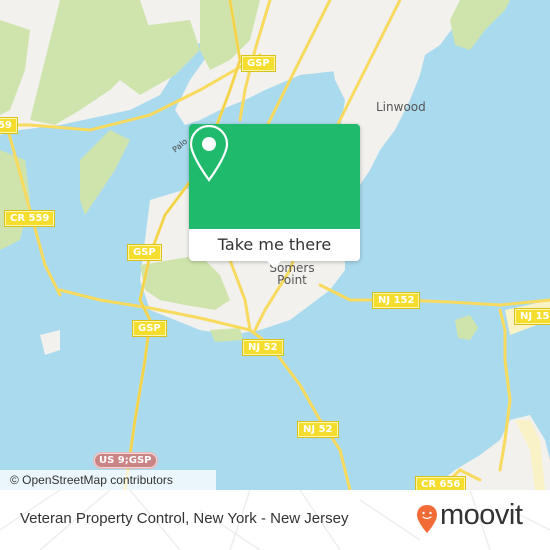 The width and height of the screenshot is (550, 550). What do you see at coordinates (481, 515) in the screenshot?
I see `moovit-brand-text: moovit` at bounding box center [481, 515].